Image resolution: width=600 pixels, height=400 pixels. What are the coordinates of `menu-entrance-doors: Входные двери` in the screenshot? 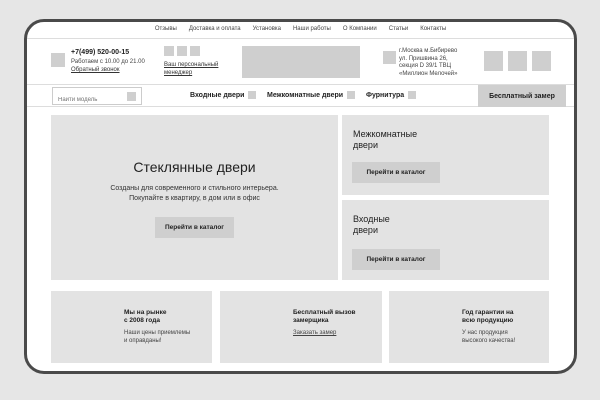 It's located at (223, 95).